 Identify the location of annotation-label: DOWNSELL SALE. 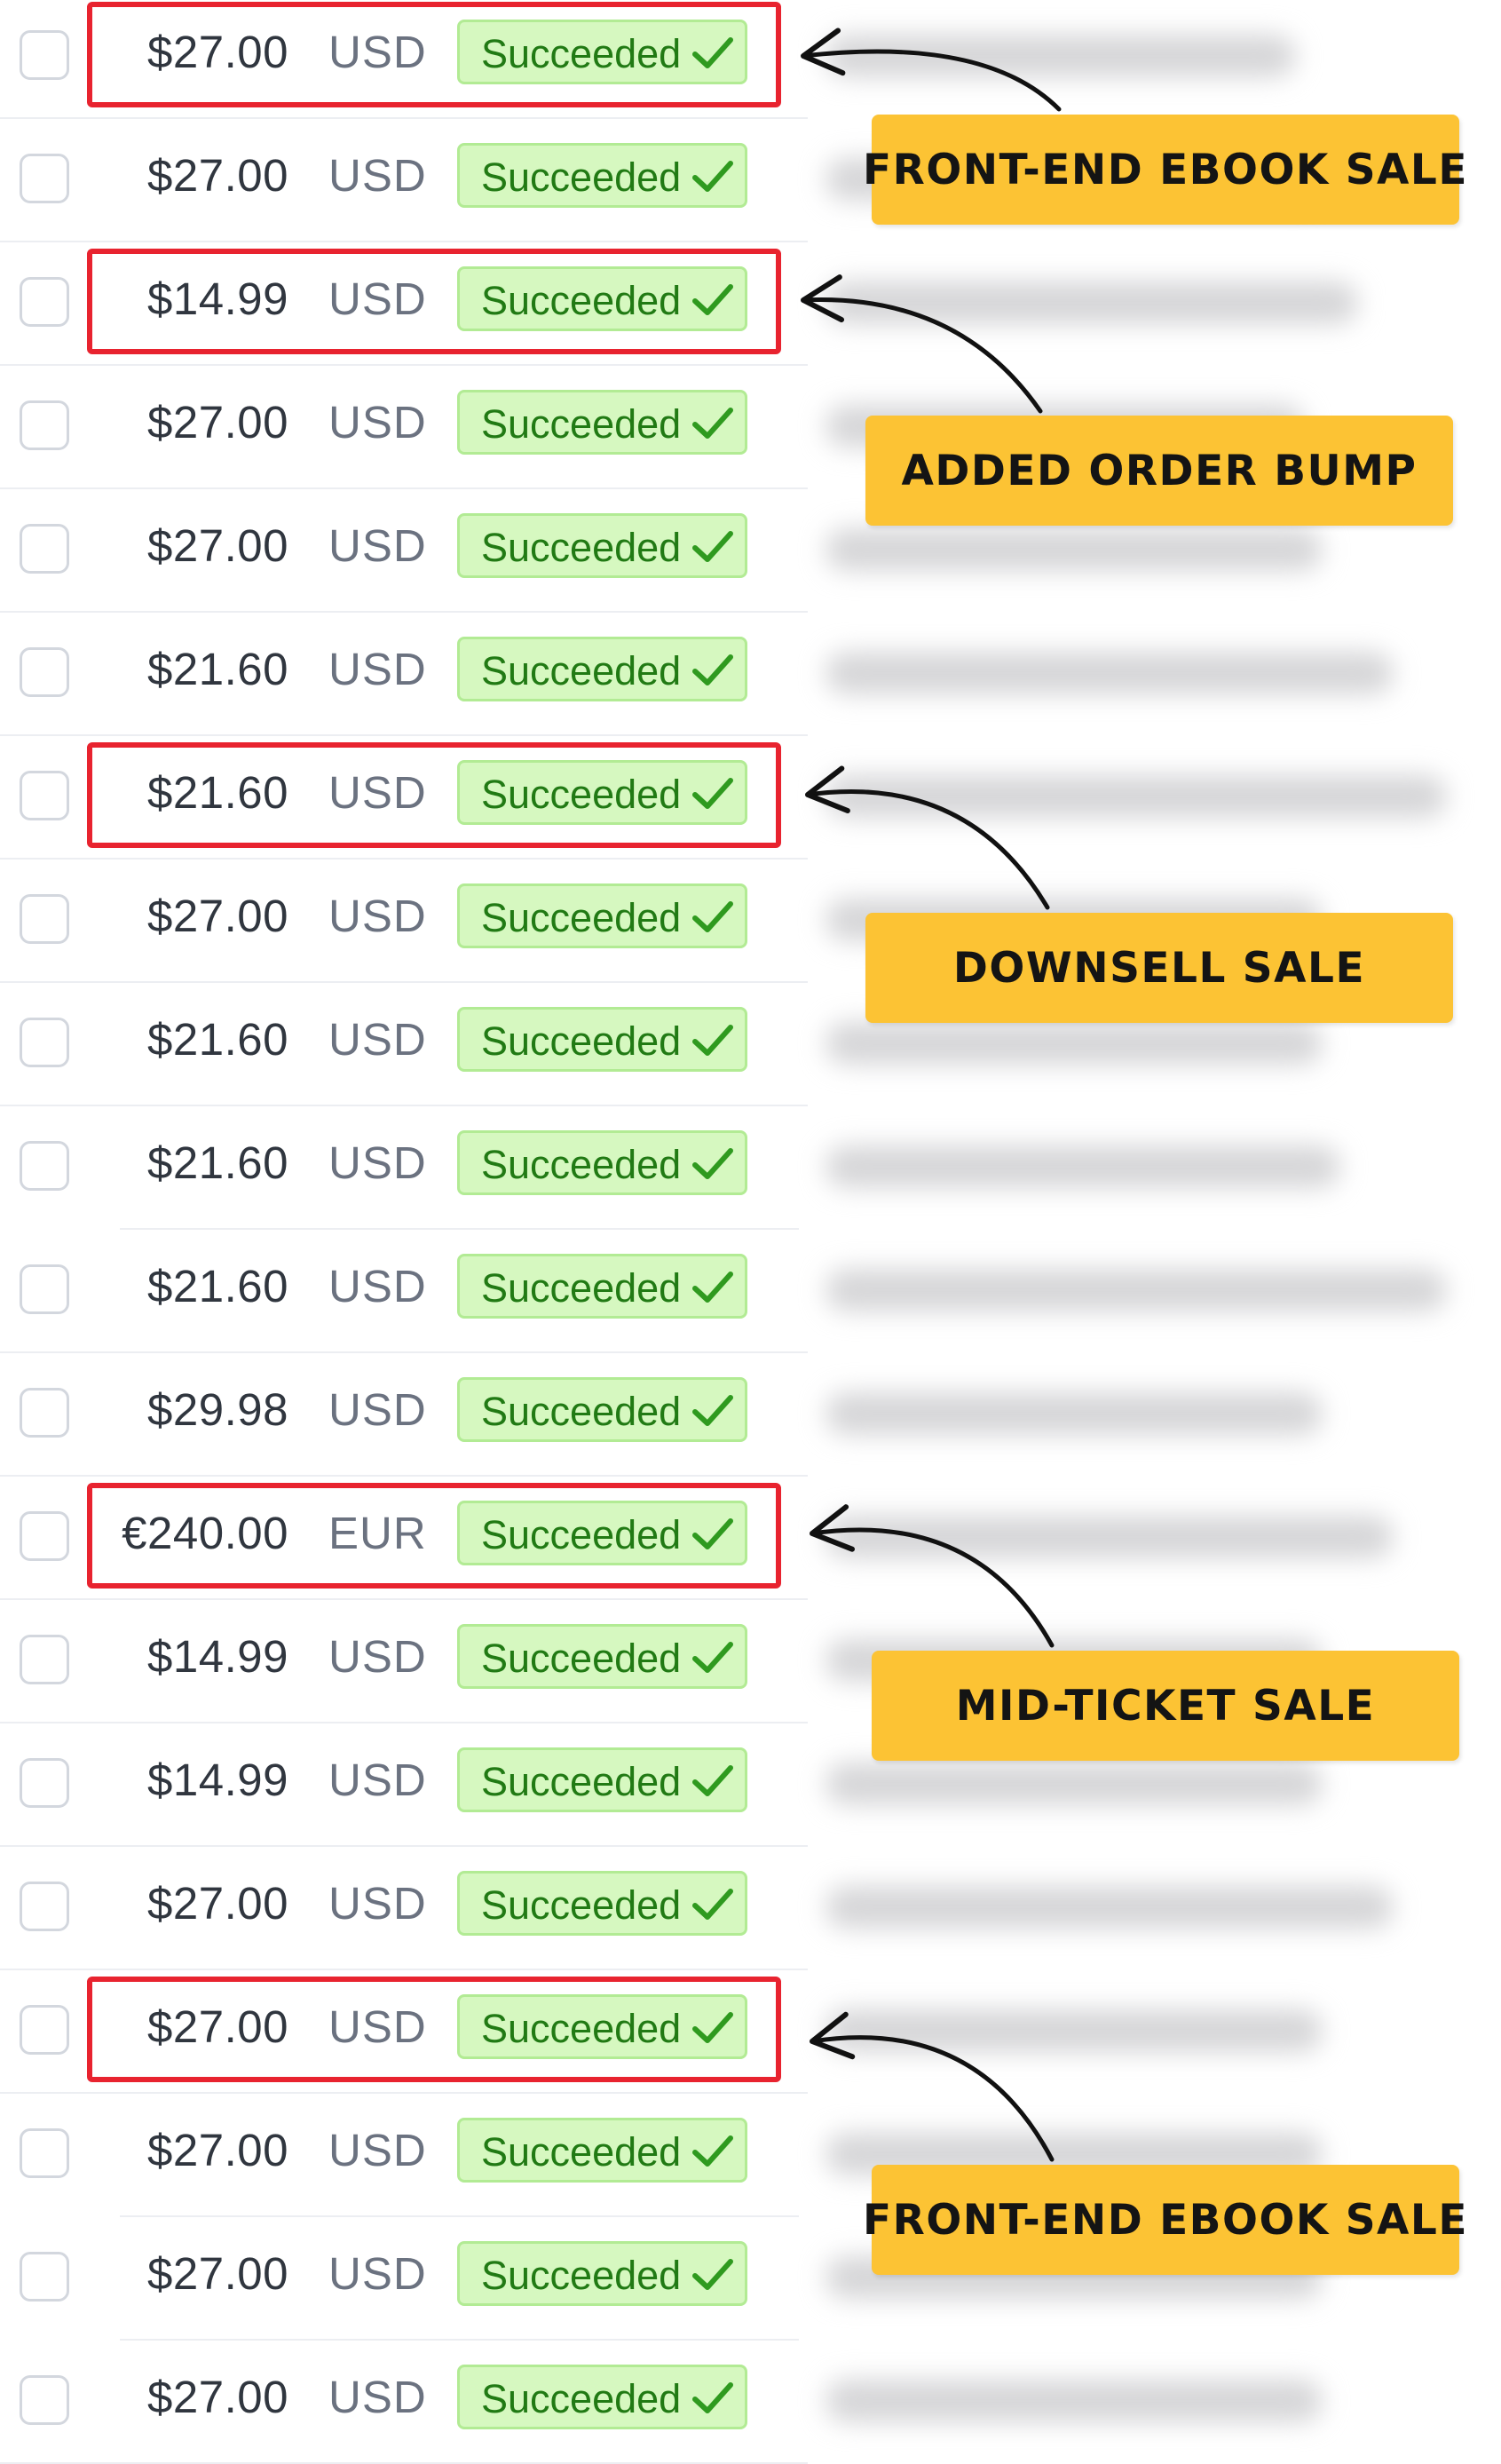
(1159, 968).